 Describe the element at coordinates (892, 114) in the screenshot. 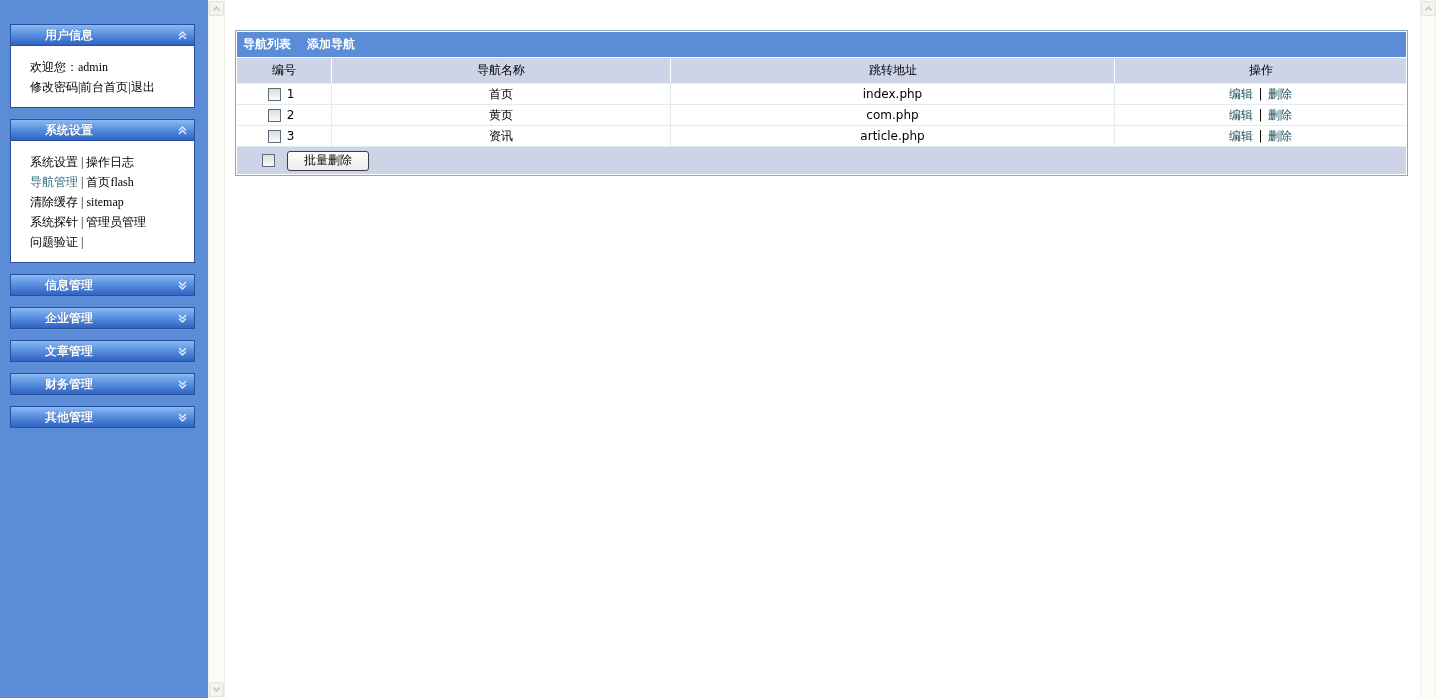

I see `table-cell: com.php` at that location.